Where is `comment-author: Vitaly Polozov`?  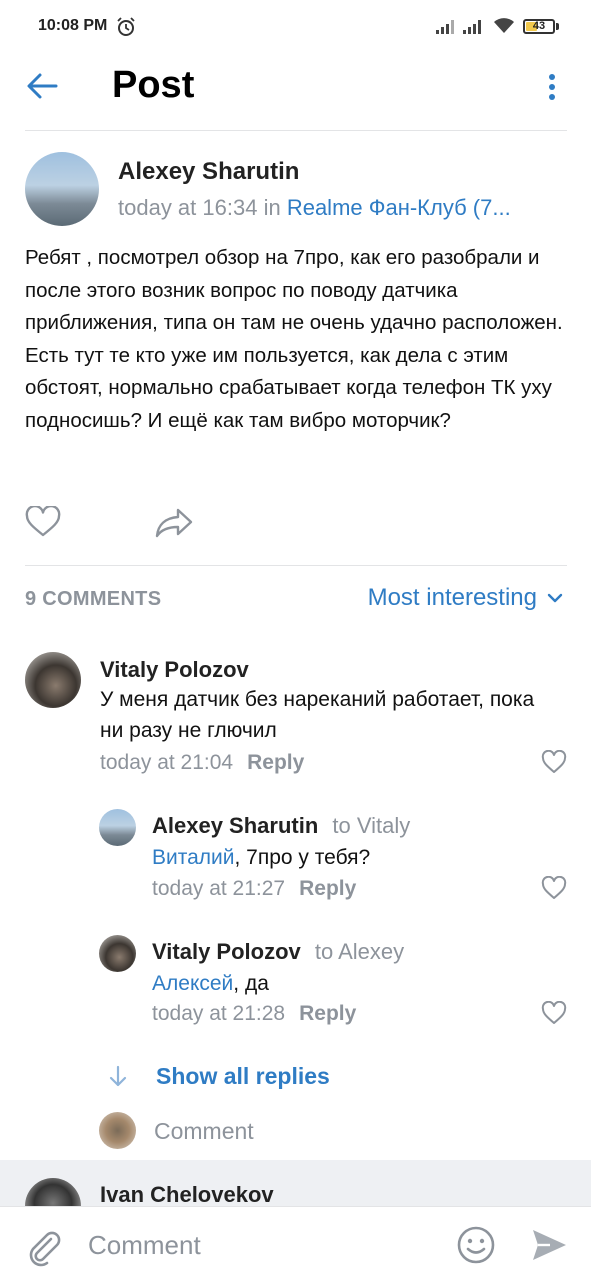
comment-author: Vitaly Polozov is located at coordinates (174, 670).